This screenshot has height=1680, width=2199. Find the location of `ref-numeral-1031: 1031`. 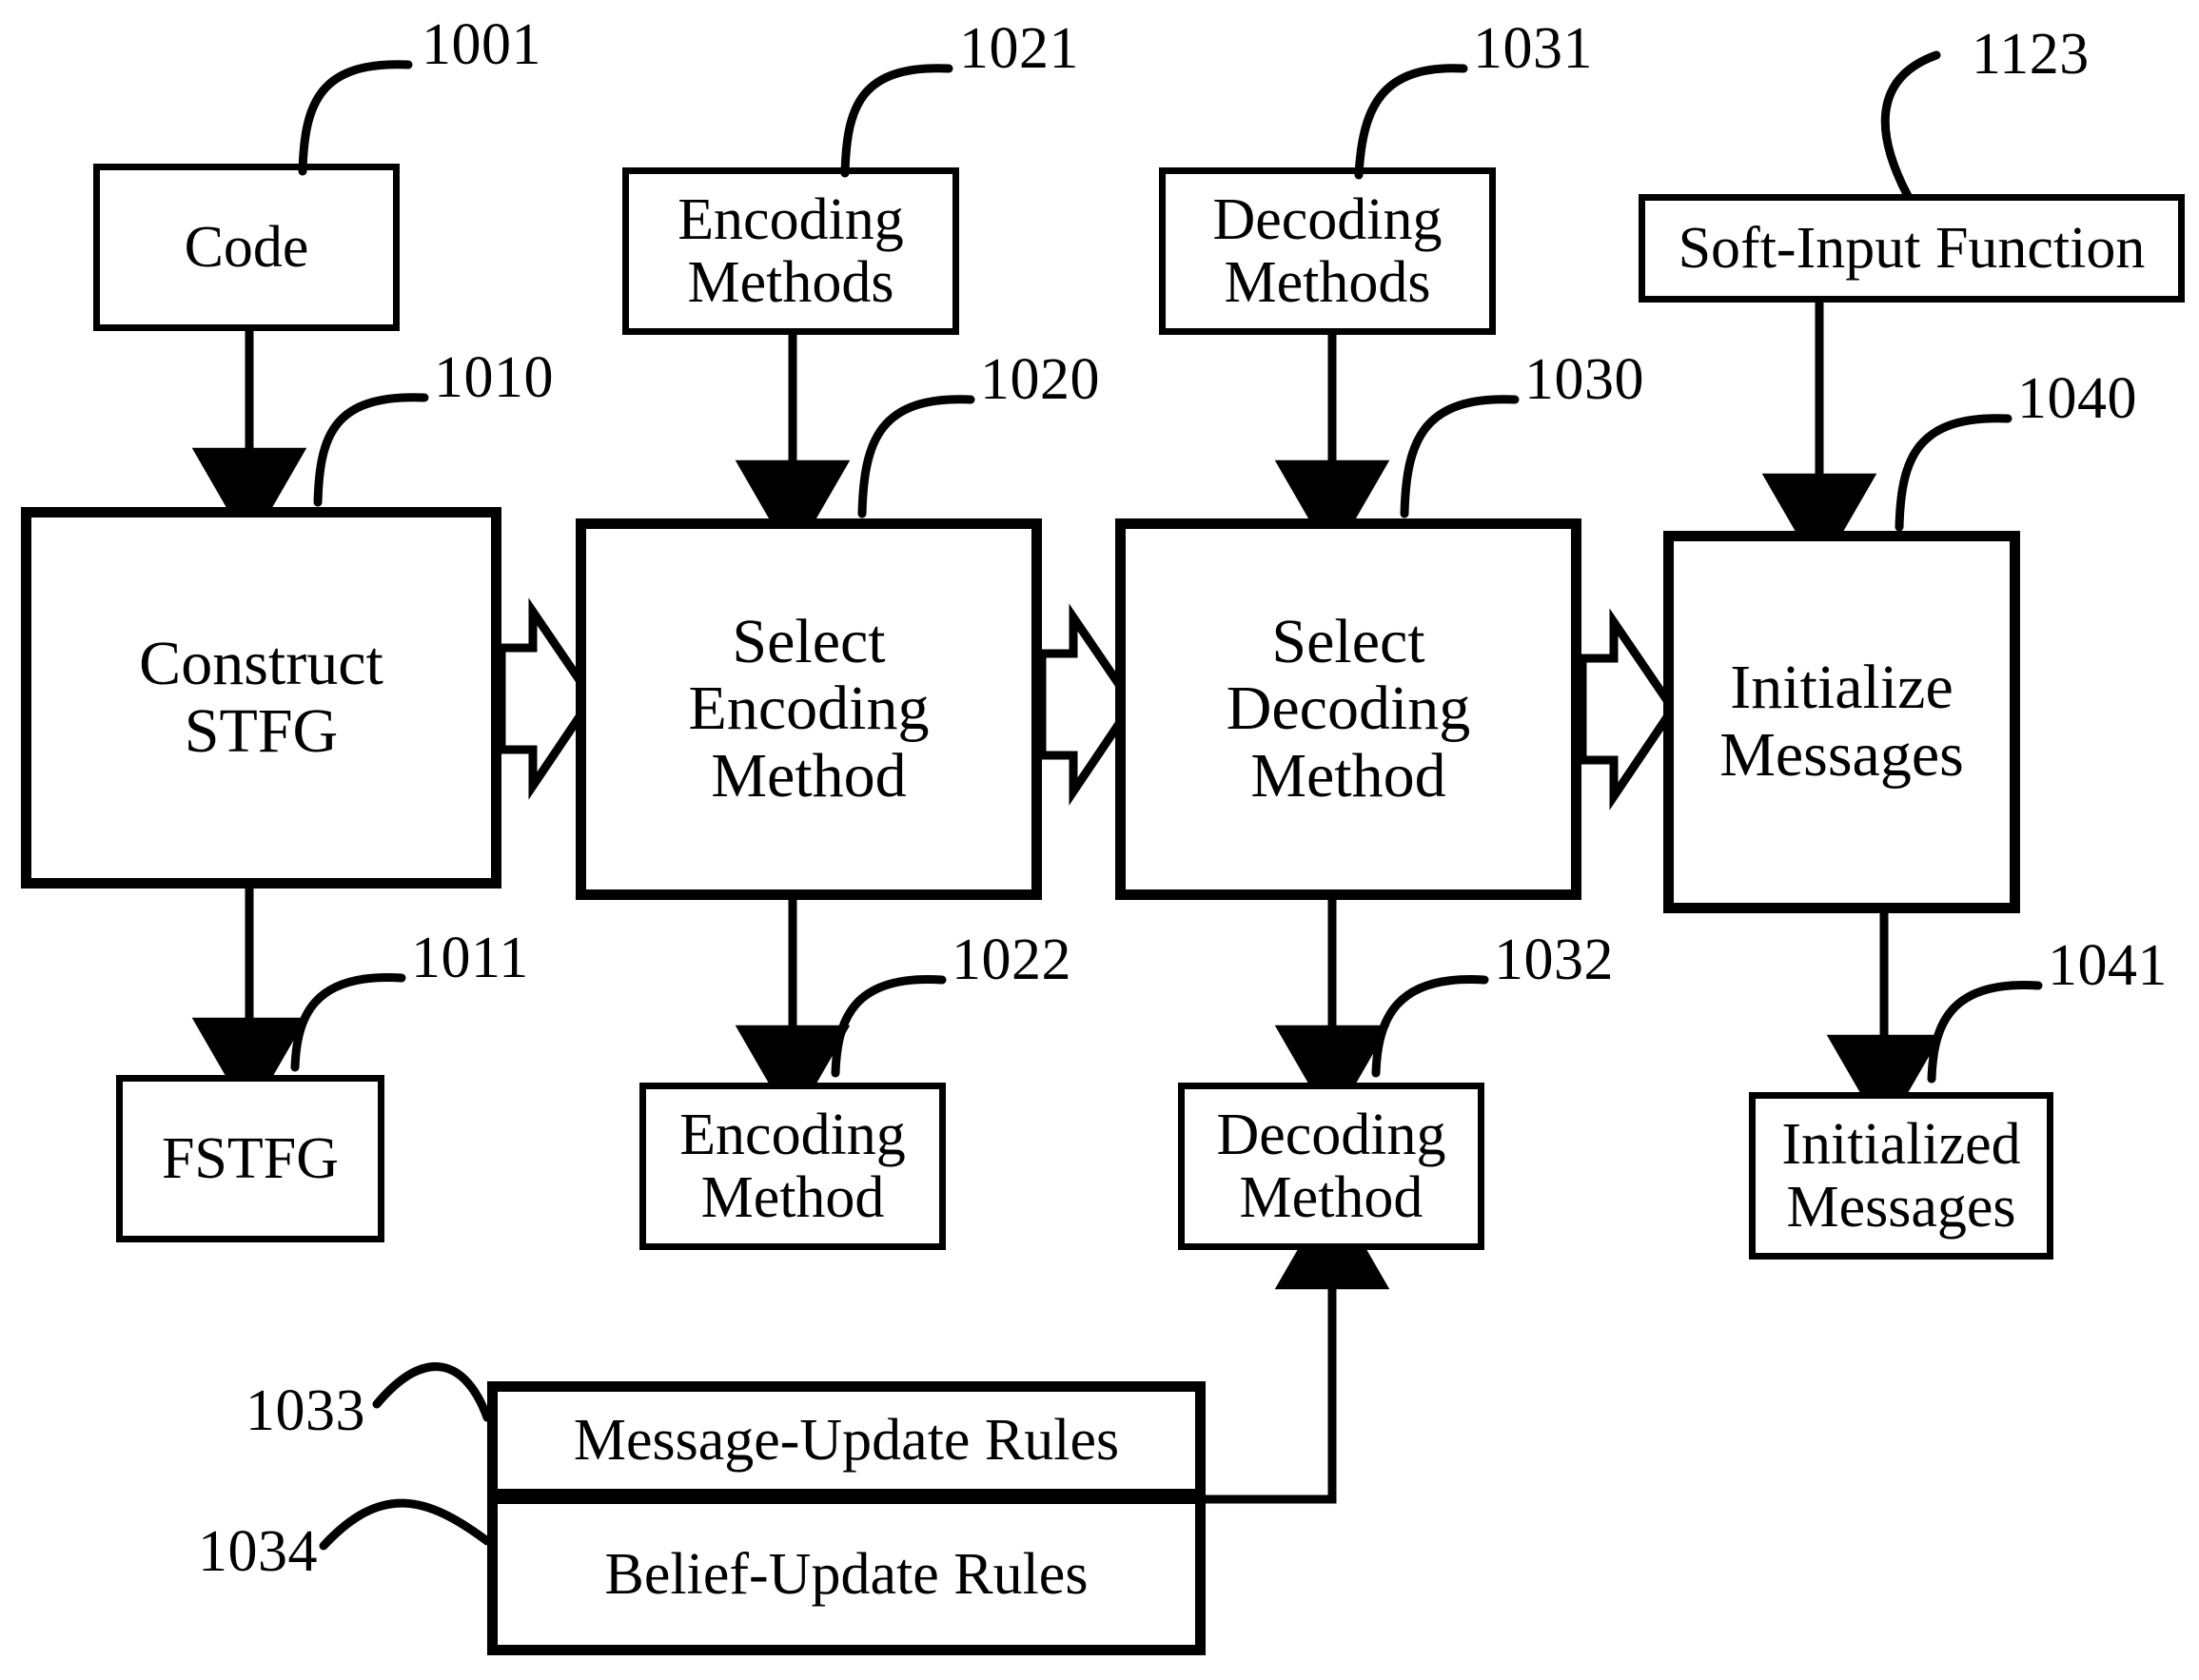

ref-numeral-1031: 1031 is located at coordinates (1533, 48).